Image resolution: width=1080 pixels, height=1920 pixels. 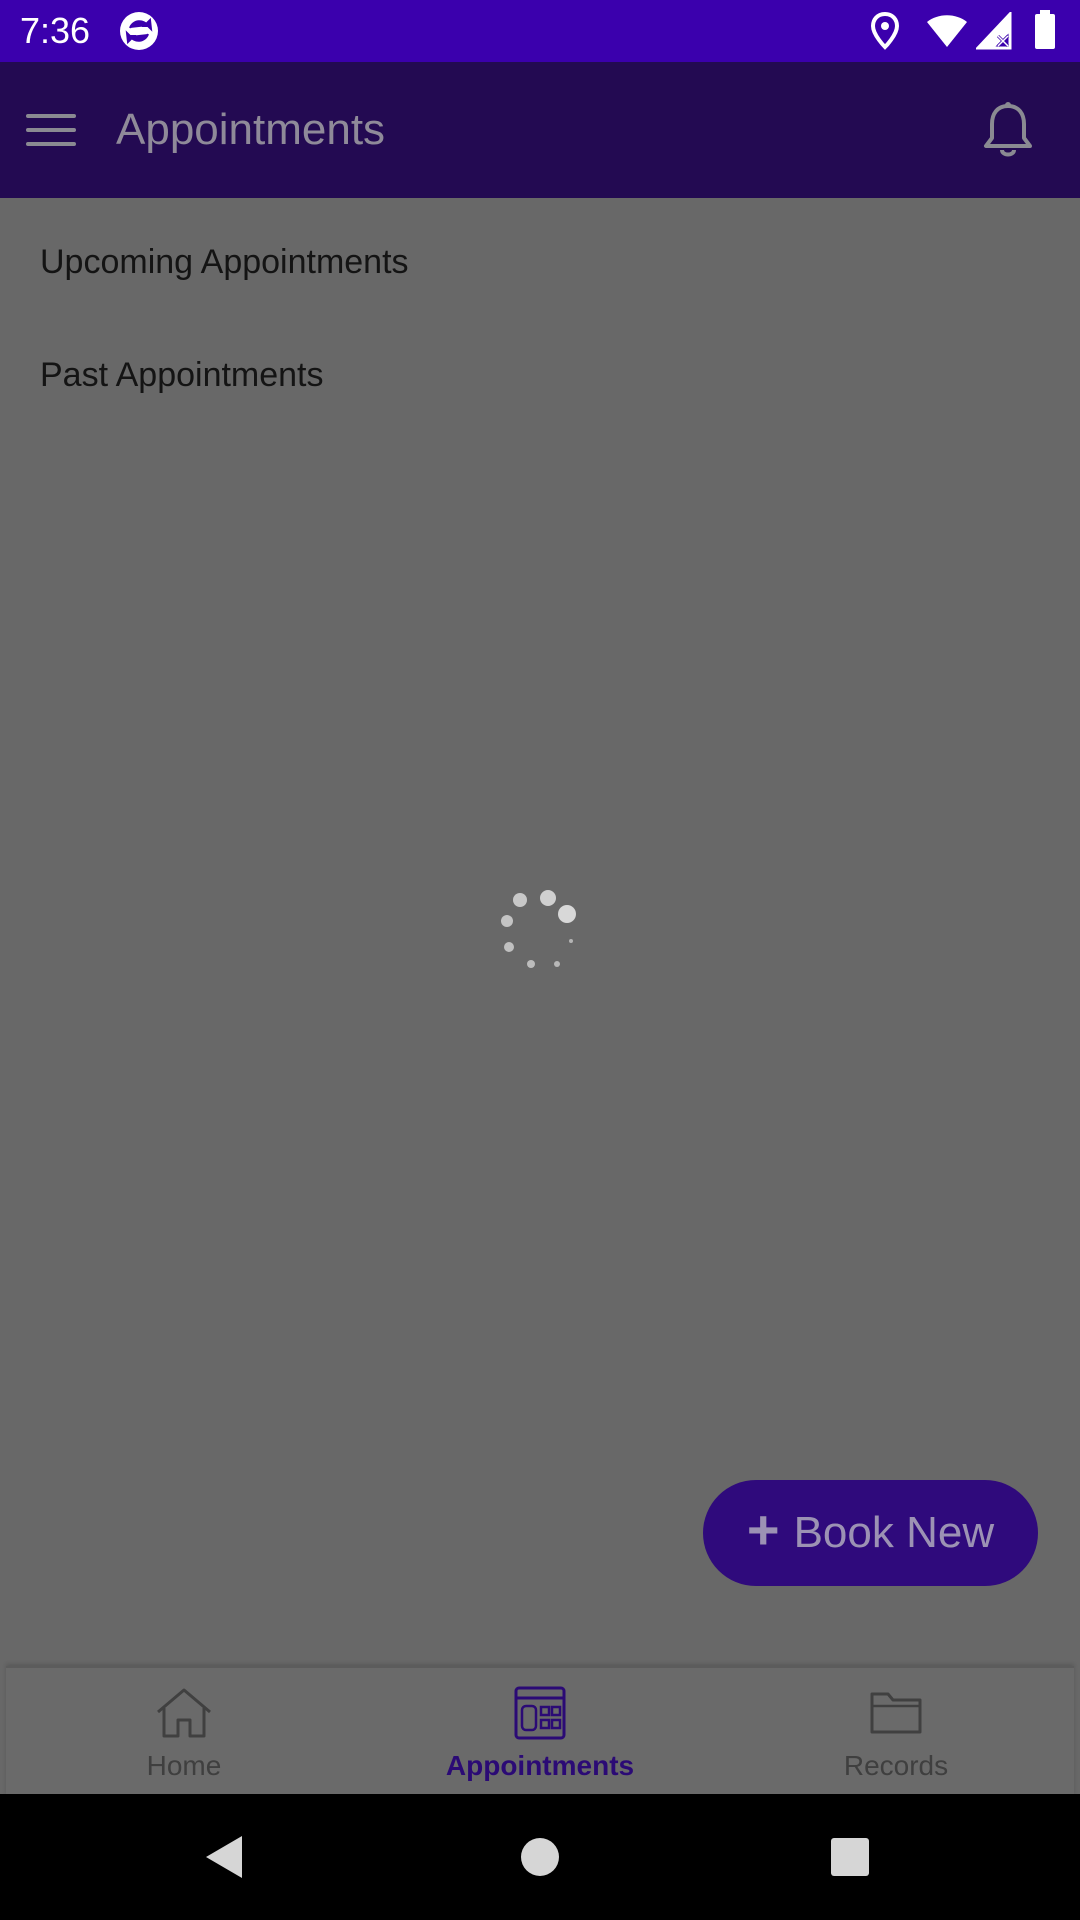 What do you see at coordinates (224, 262) in the screenshot?
I see `upcoming-appointments-item: Upcoming Appointments` at bounding box center [224, 262].